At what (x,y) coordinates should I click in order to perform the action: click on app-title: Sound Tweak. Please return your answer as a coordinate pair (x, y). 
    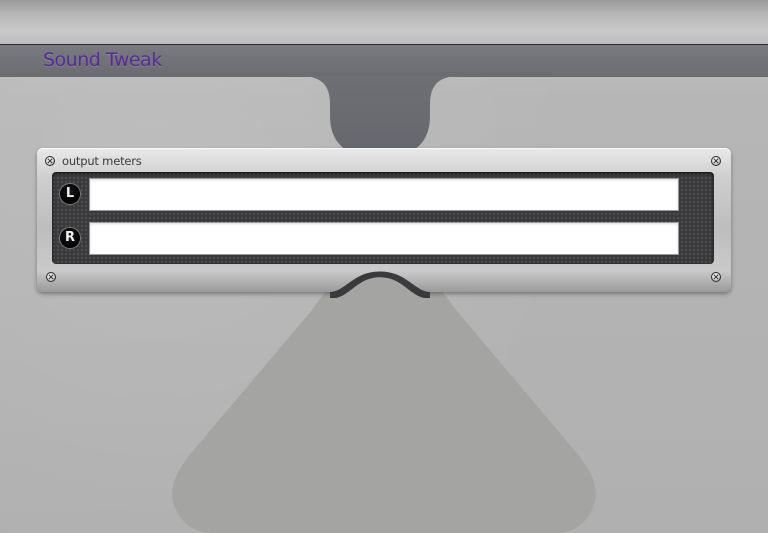
    Looking at the image, I should click on (102, 60).